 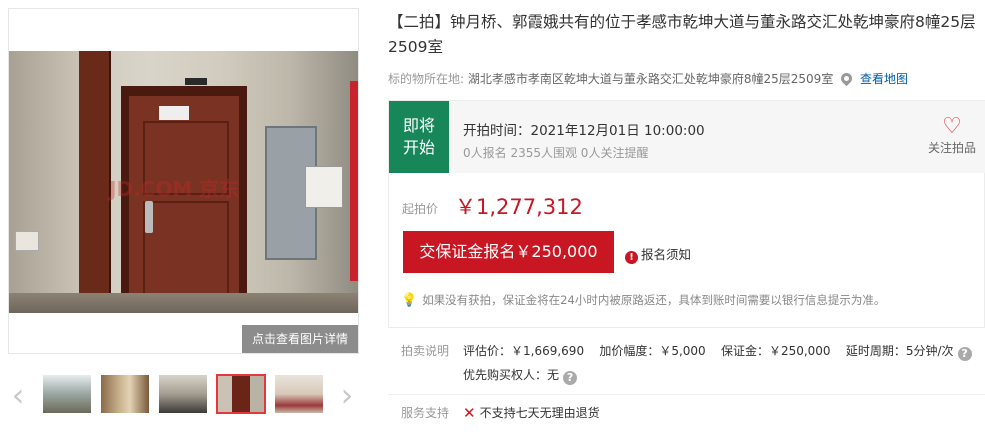 What do you see at coordinates (519, 207) in the screenshot?
I see `starting-price: ￥1,277,312` at bounding box center [519, 207].